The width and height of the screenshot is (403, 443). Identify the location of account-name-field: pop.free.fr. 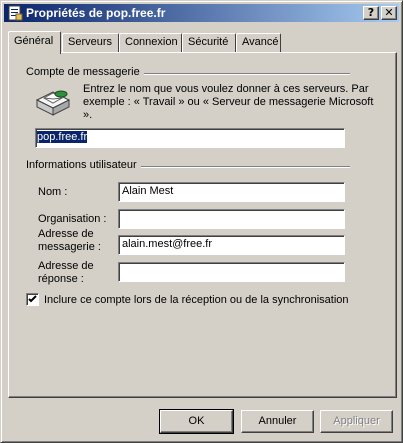
(190, 138).